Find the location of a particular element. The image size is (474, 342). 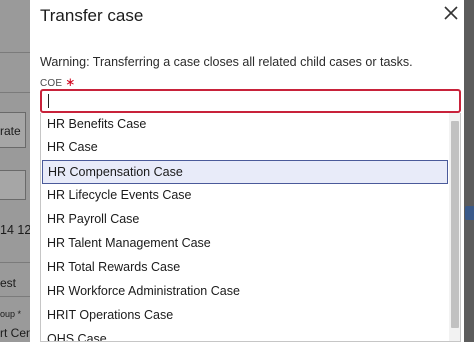

coe-label-text: COE is located at coordinates (51, 83).